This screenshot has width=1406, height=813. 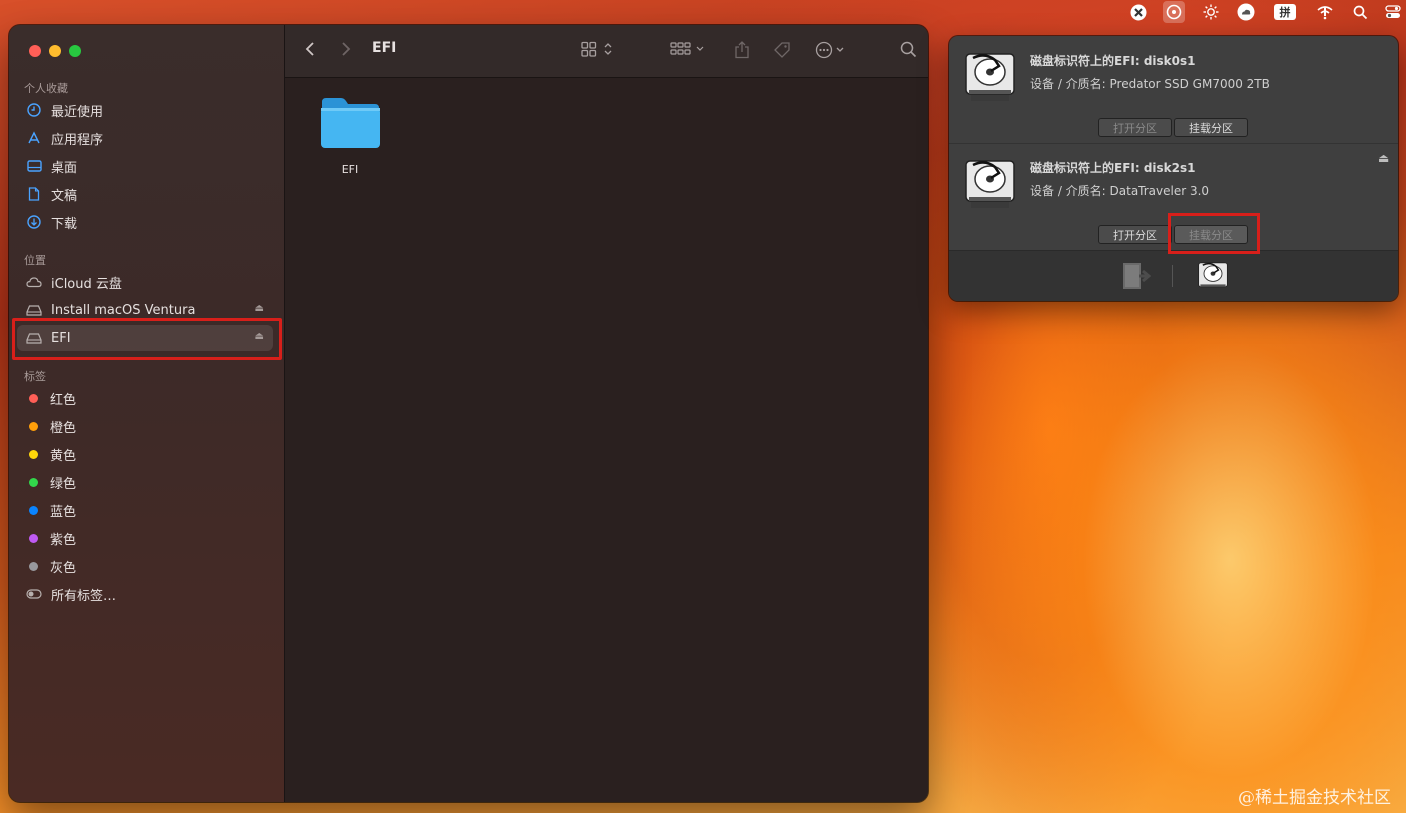 I want to click on tag-label: 蓝色, so click(x=63, y=512).